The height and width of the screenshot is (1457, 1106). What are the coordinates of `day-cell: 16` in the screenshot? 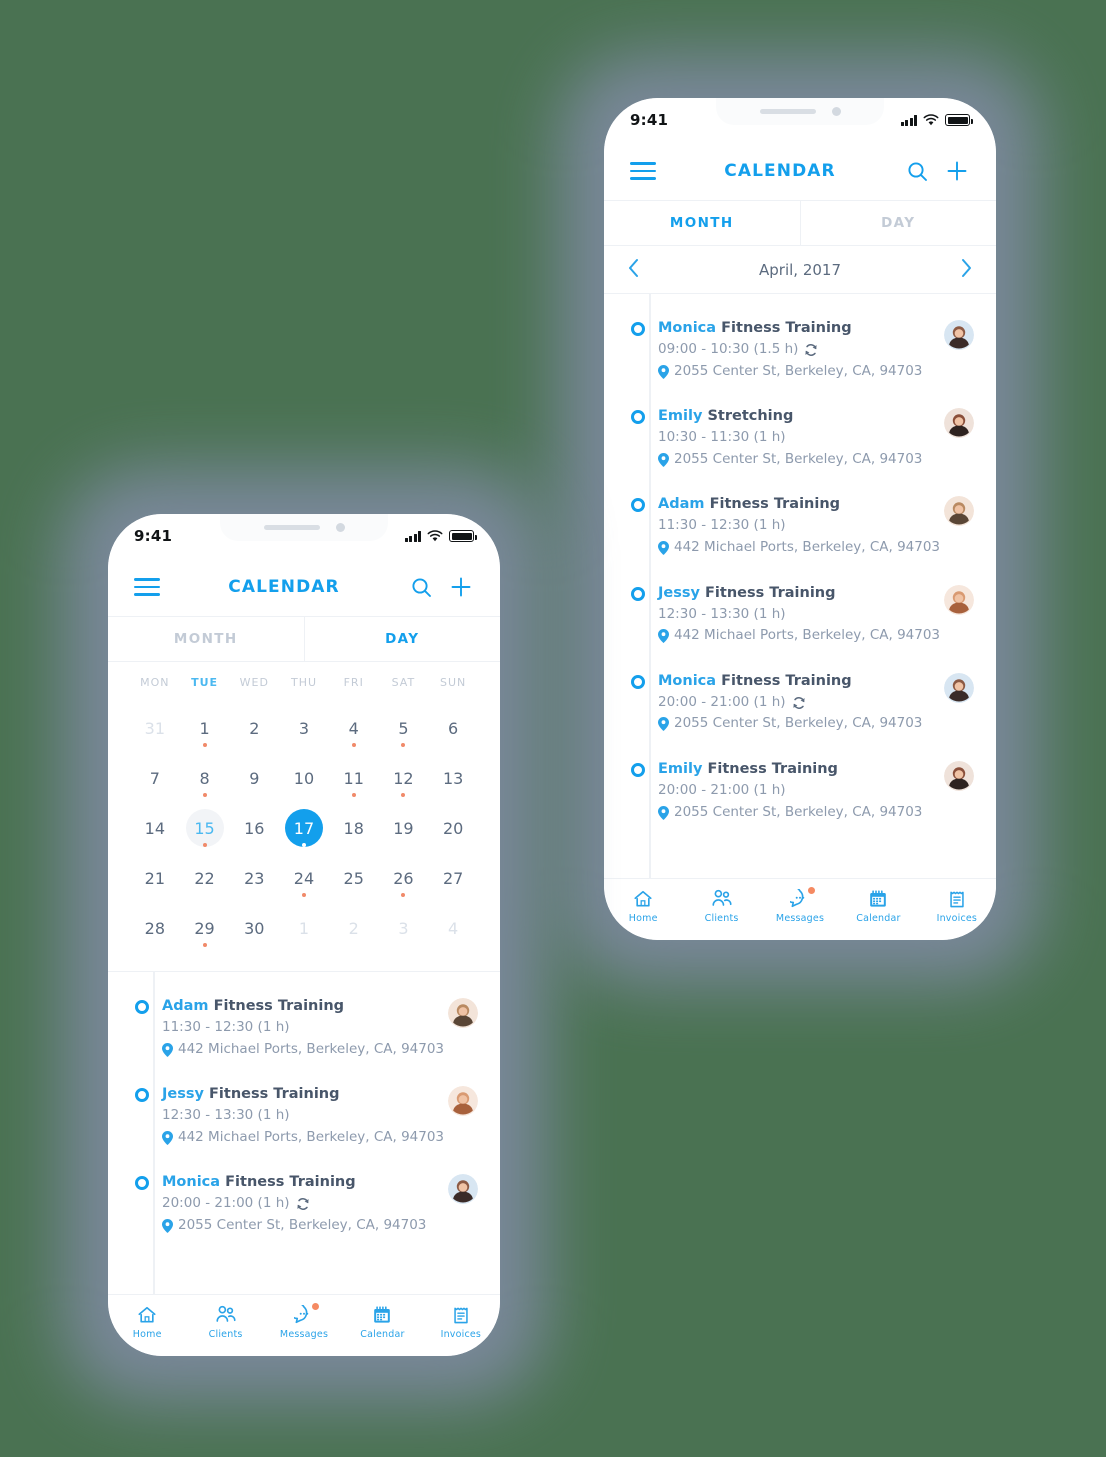 It's located at (254, 828).